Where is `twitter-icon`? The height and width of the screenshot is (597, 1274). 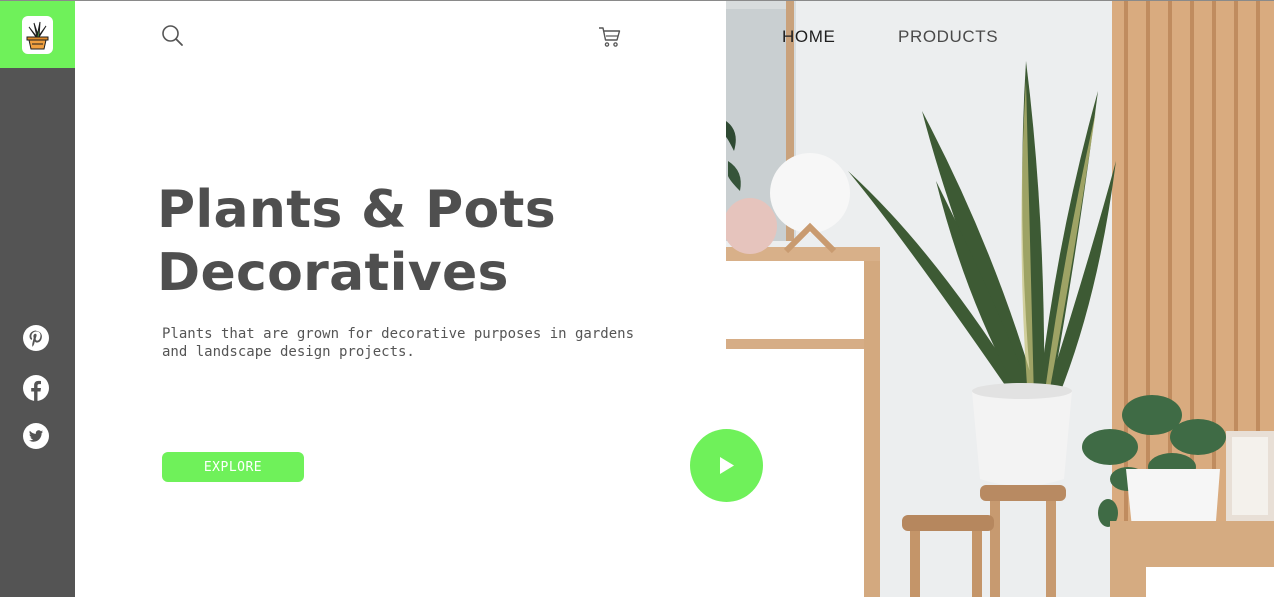 twitter-icon is located at coordinates (36, 436).